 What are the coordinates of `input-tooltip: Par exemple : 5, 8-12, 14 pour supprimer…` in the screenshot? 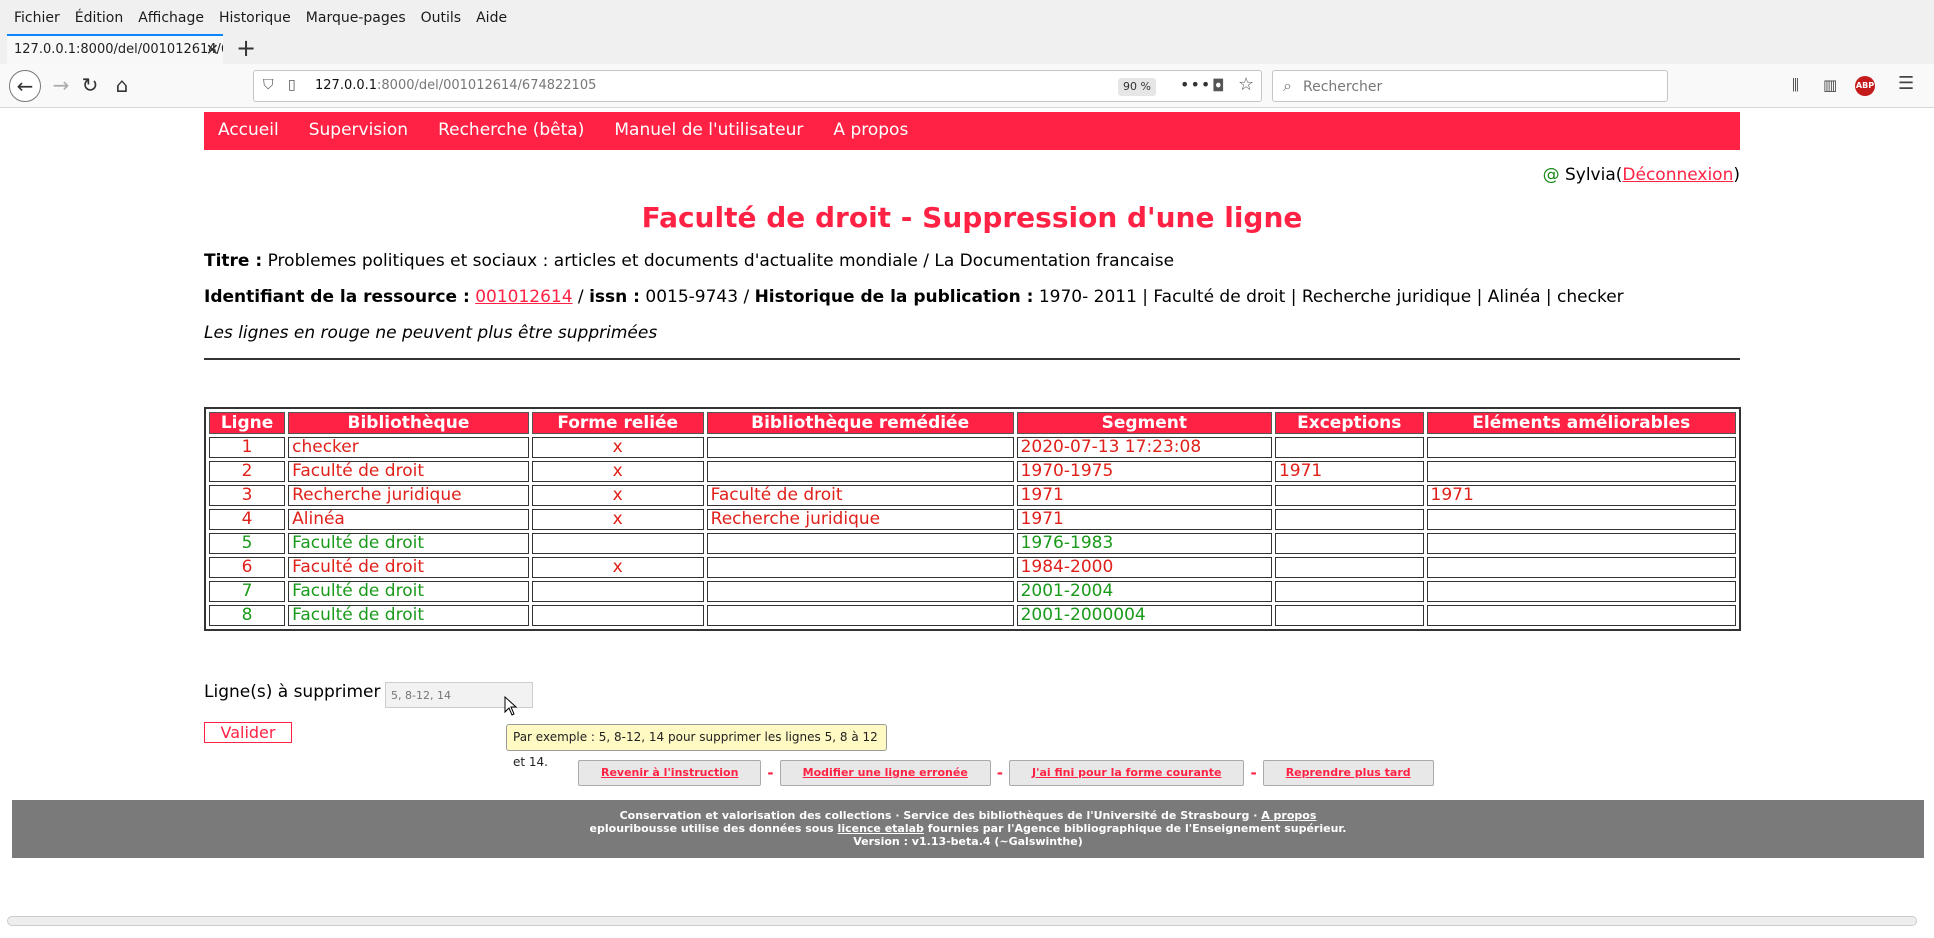 It's located at (696, 746).